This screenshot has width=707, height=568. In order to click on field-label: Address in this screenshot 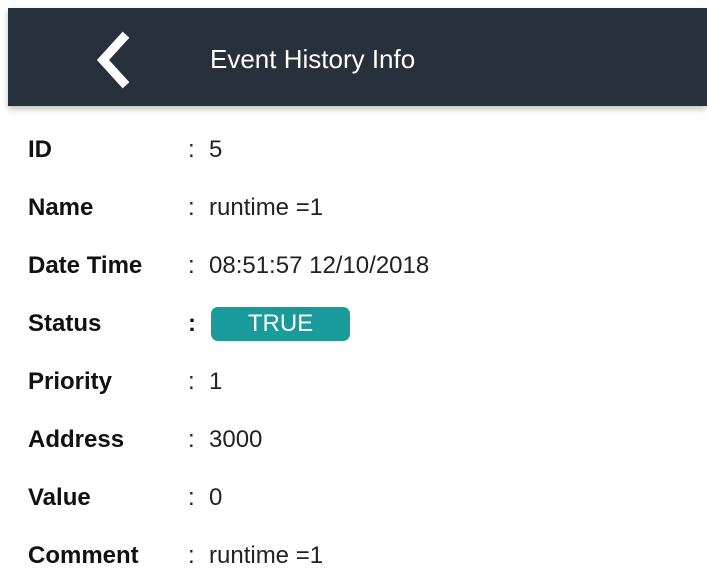, I will do `click(76, 439)`.